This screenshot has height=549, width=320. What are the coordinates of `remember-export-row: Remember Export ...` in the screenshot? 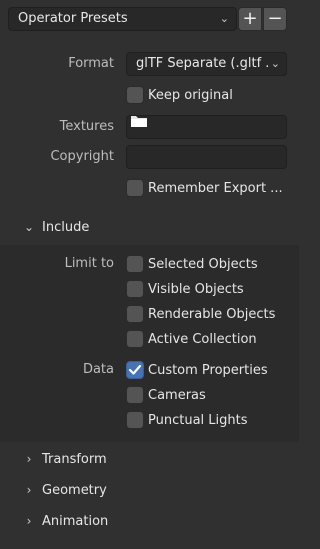 It's located at (204, 188).